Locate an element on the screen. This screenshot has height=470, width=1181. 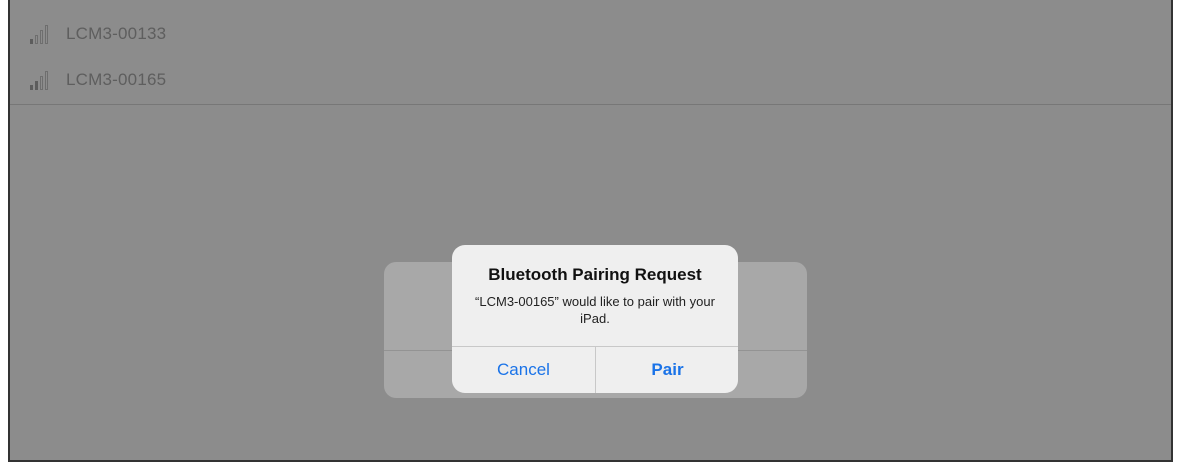
pair-button: Pair is located at coordinates (667, 370).